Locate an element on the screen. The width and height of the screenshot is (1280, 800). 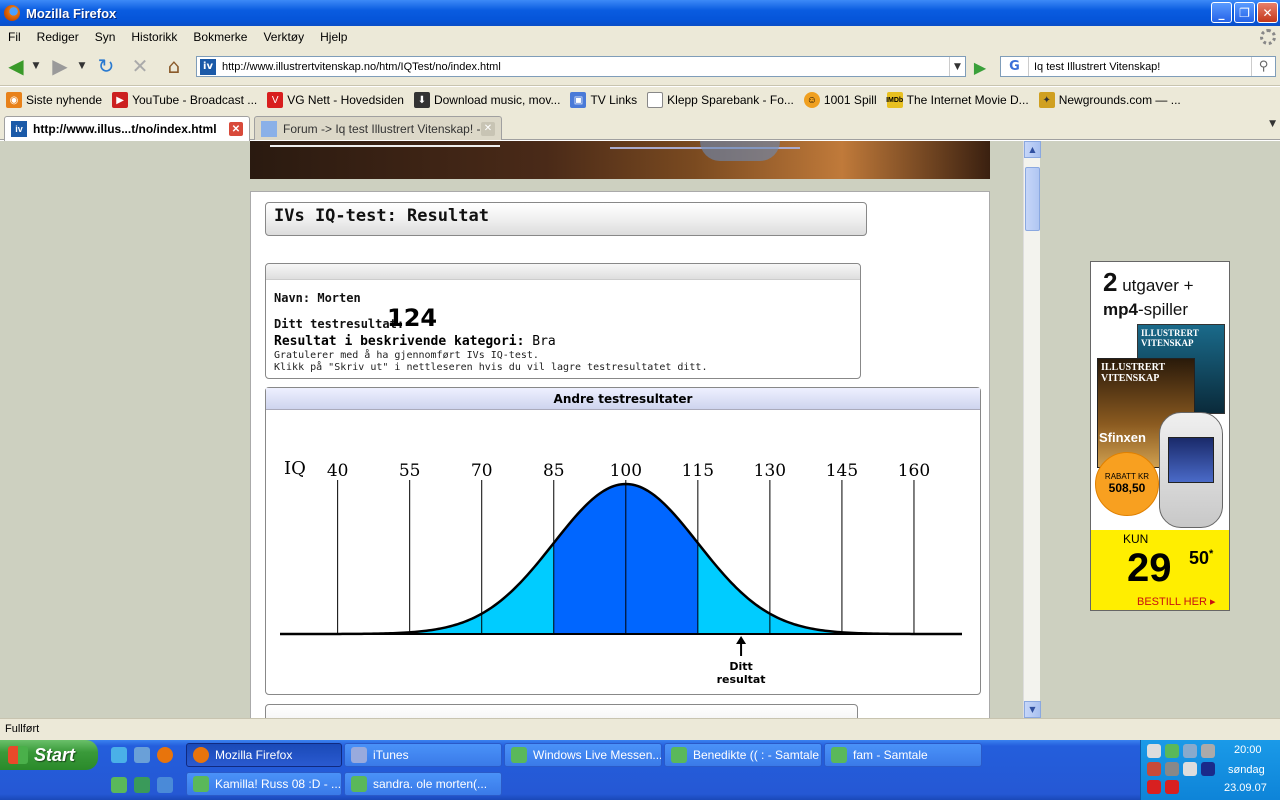
firefox-icon is located at coordinates (165, 755).